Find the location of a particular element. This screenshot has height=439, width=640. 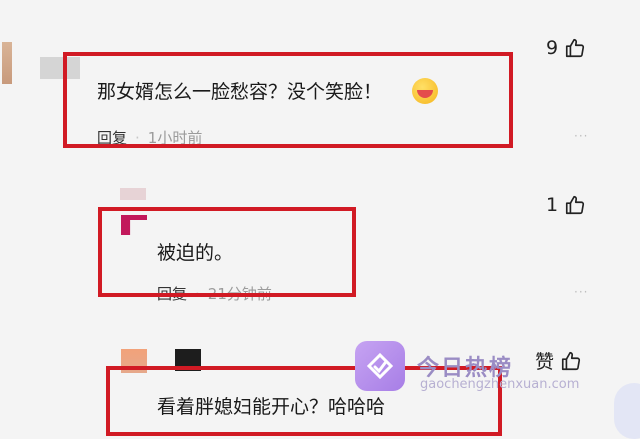

watermark-logo-icon is located at coordinates (380, 366).